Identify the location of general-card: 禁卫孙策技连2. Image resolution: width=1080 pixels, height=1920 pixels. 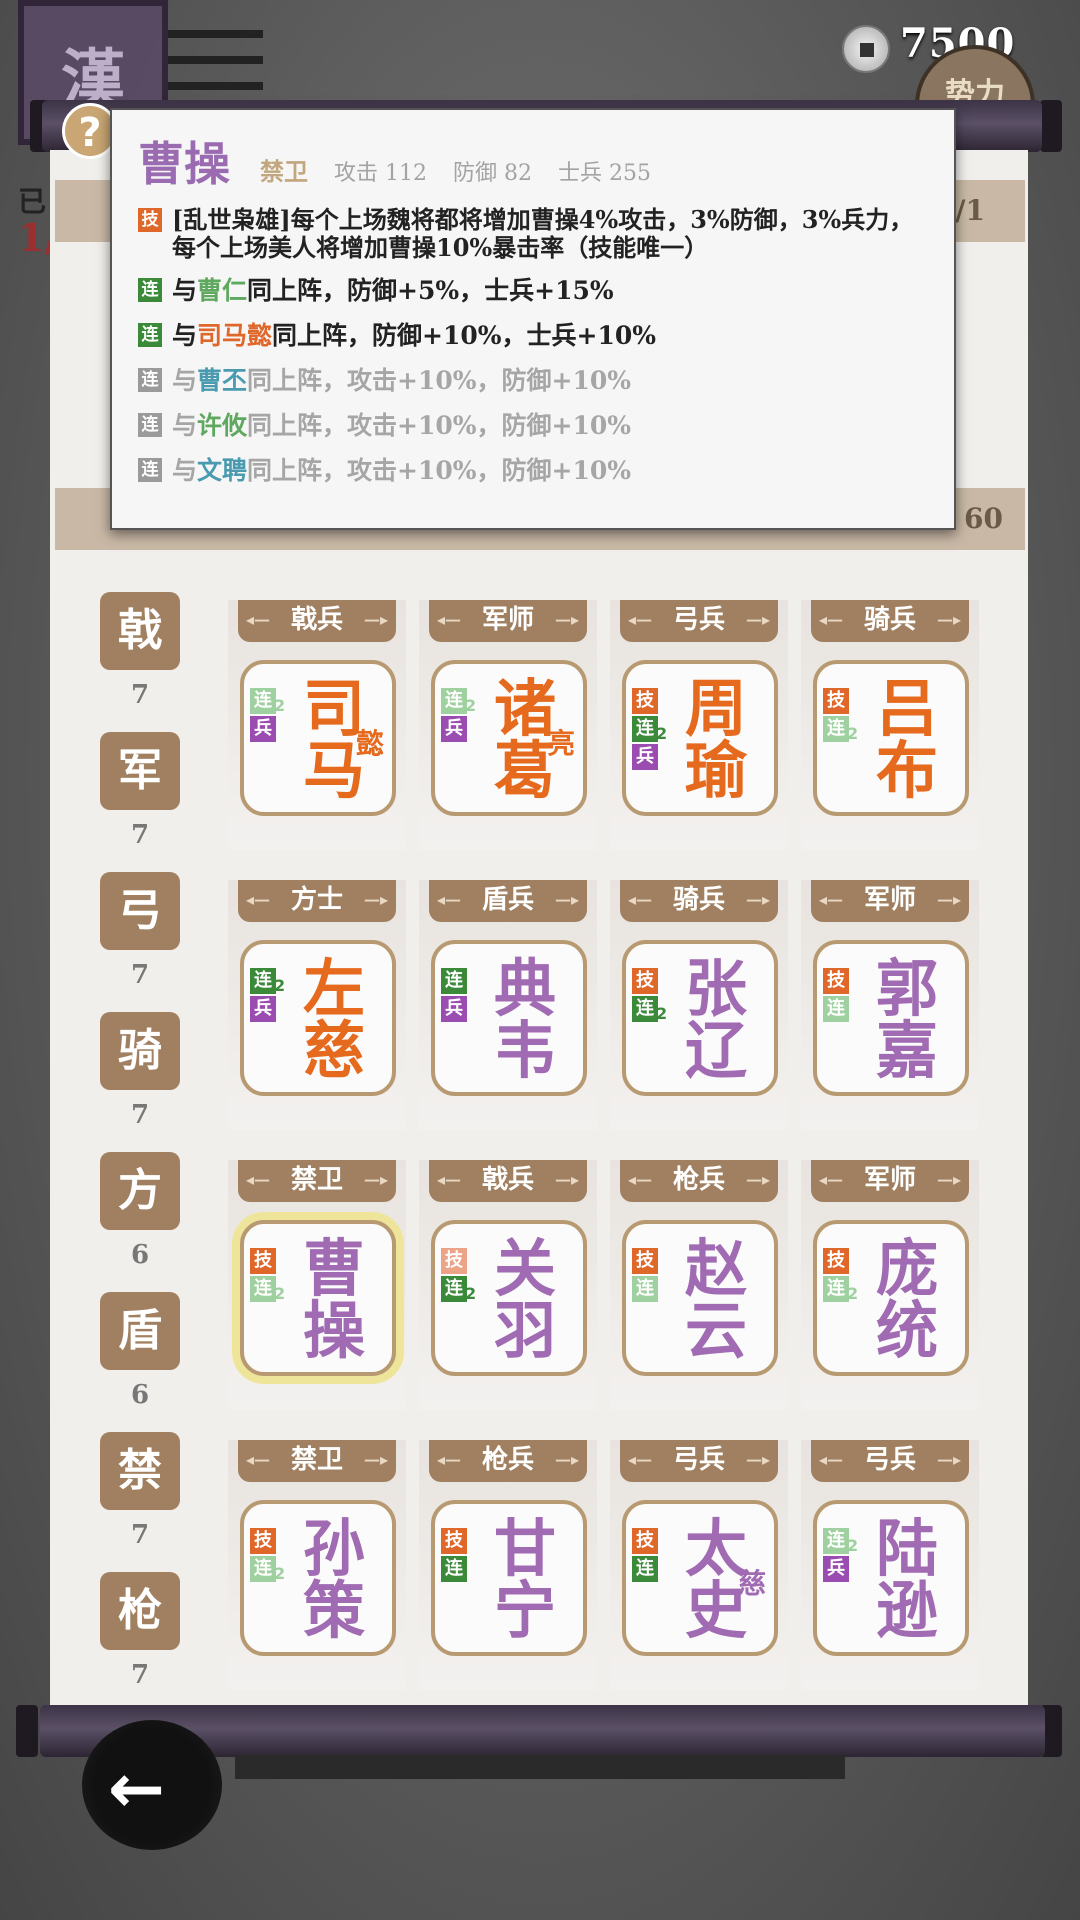
(317, 1565).